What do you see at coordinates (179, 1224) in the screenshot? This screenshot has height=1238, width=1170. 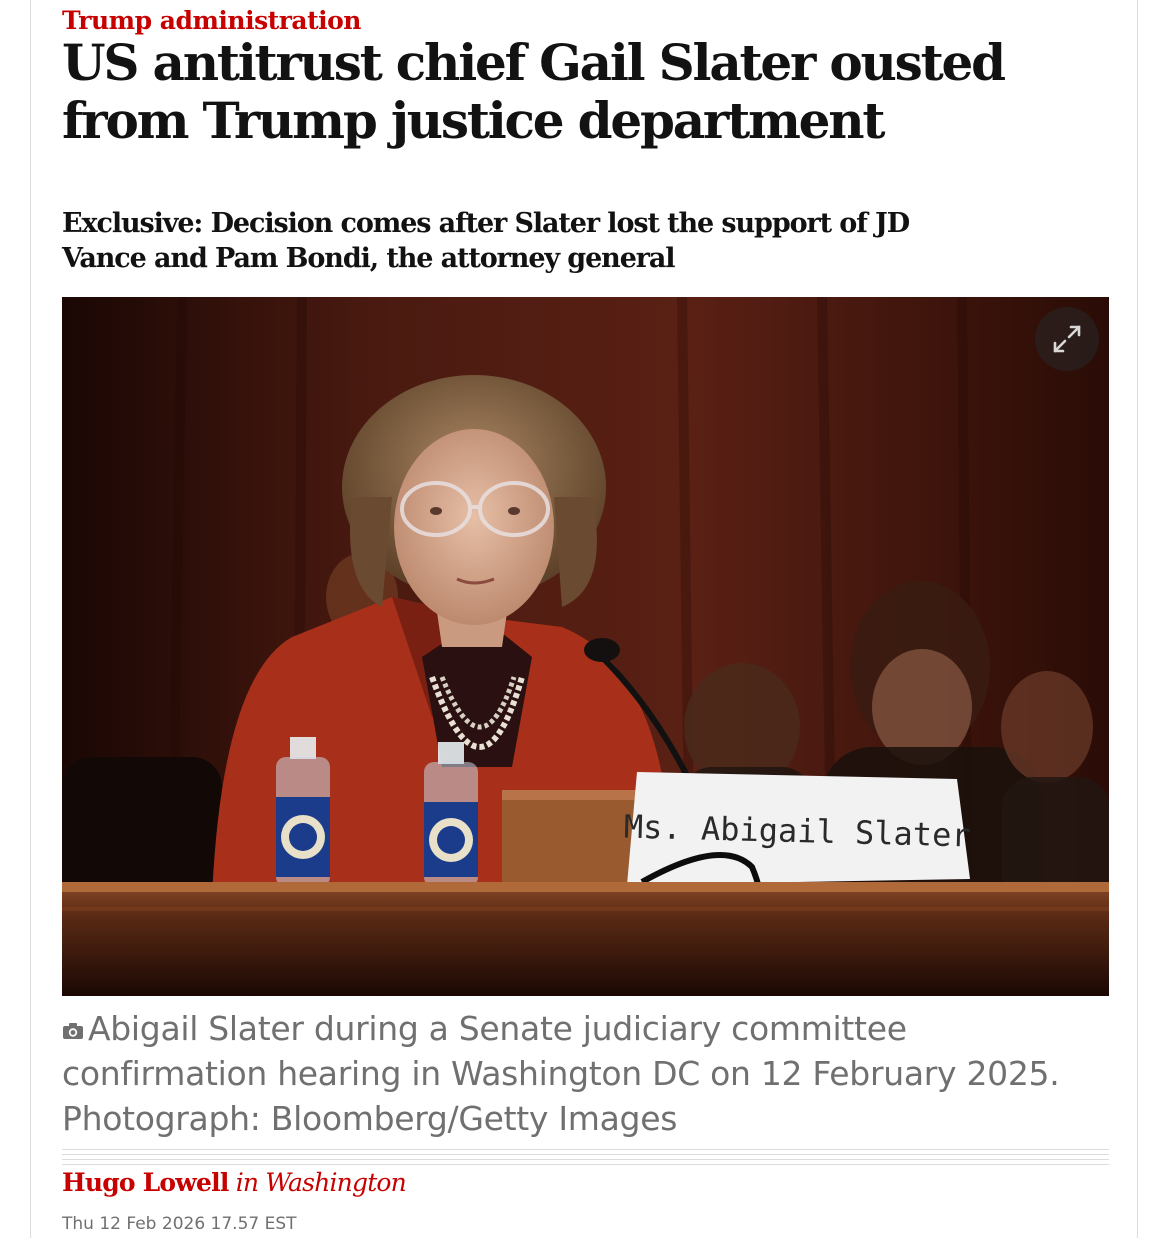 I see `publish-date: Thu 12 Feb 2026 17.57 EST` at bounding box center [179, 1224].